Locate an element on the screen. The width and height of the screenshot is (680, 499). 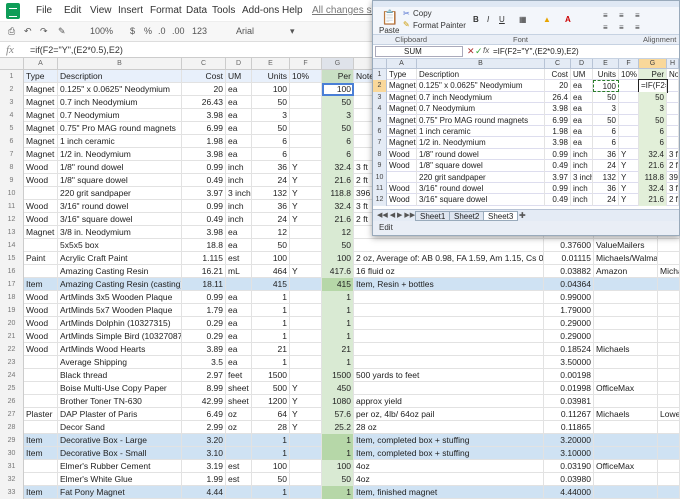
cell-b: 1/8" round dowel is located at coordinates (120, 167).